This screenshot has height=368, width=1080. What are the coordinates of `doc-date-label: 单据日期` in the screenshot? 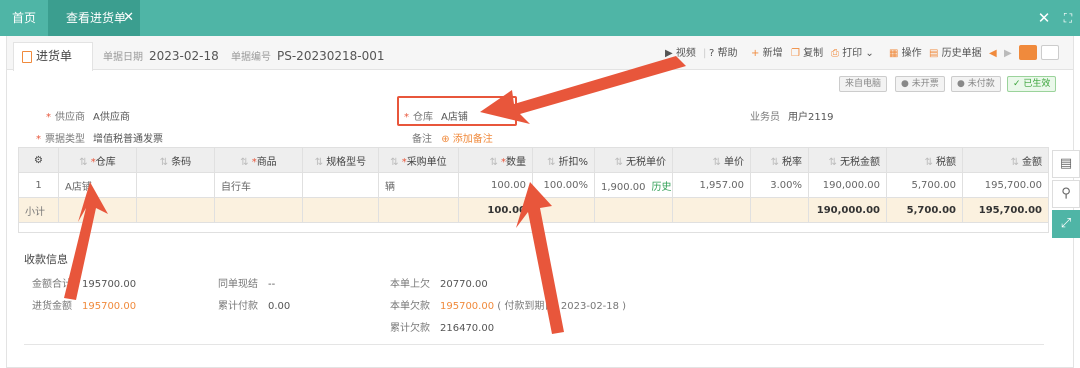 It's located at (123, 57).